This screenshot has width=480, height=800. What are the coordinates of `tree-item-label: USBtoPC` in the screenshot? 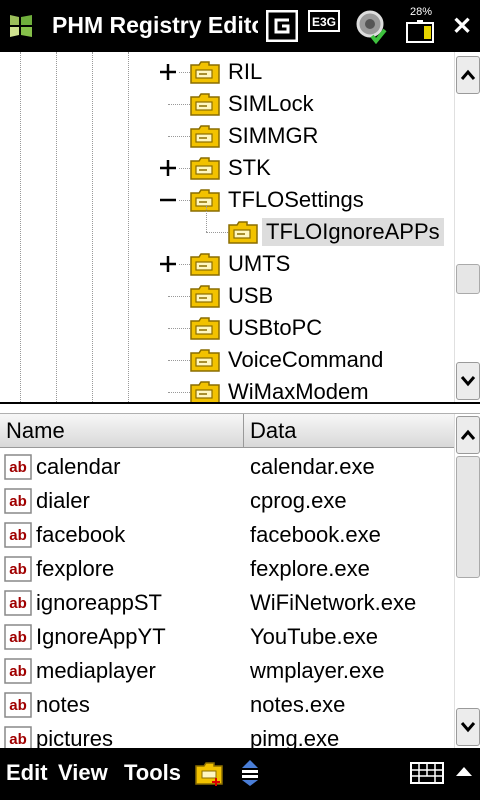 It's located at (275, 328).